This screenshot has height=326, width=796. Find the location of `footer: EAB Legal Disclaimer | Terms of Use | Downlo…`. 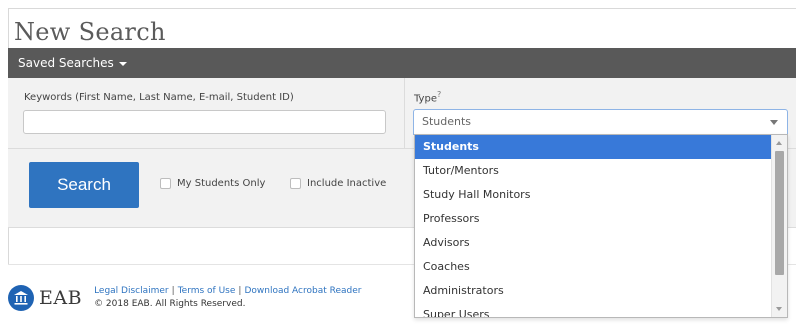

footer: EAB Legal Disclaimer | Terms of Use | Downlo… is located at coordinates (184, 298).